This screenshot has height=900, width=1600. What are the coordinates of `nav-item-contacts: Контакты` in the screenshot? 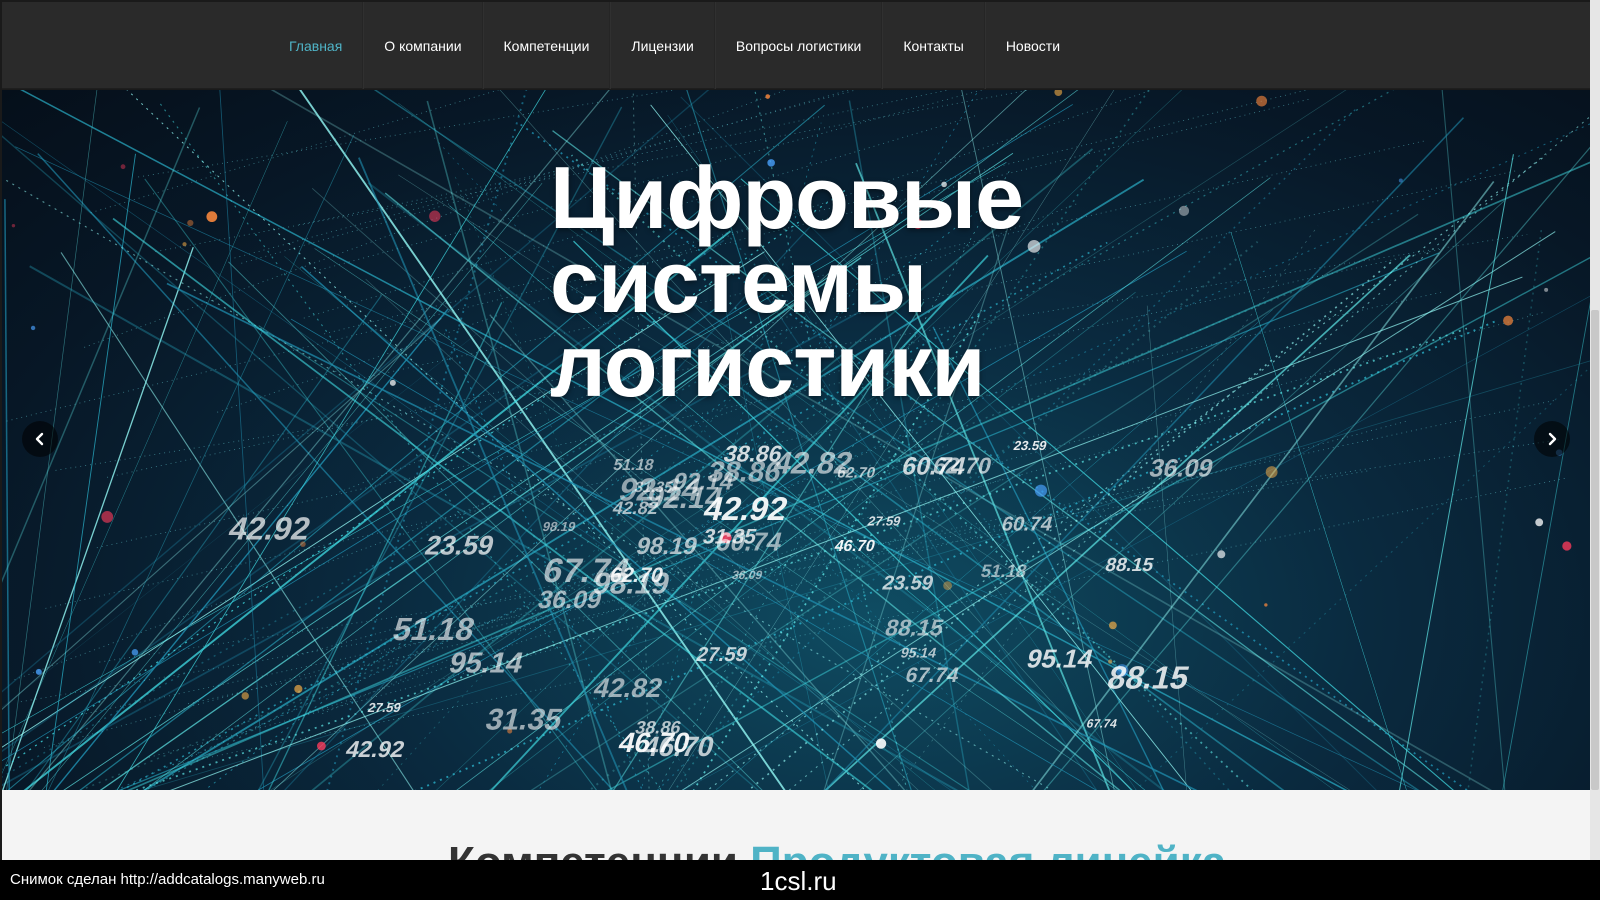 It's located at (933, 45).